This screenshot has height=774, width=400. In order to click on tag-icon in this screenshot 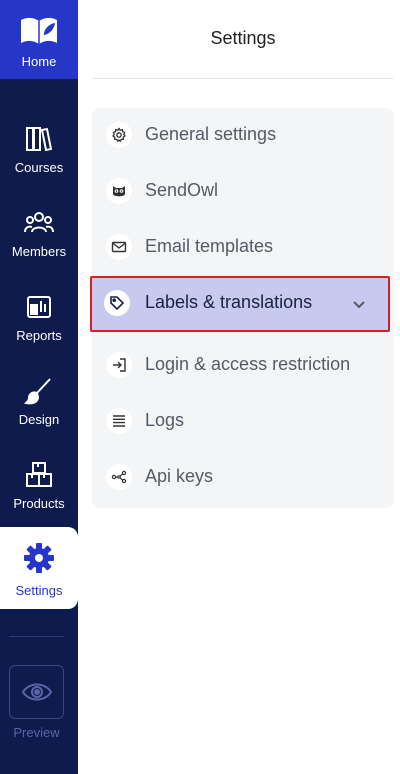, I will do `click(117, 303)`.